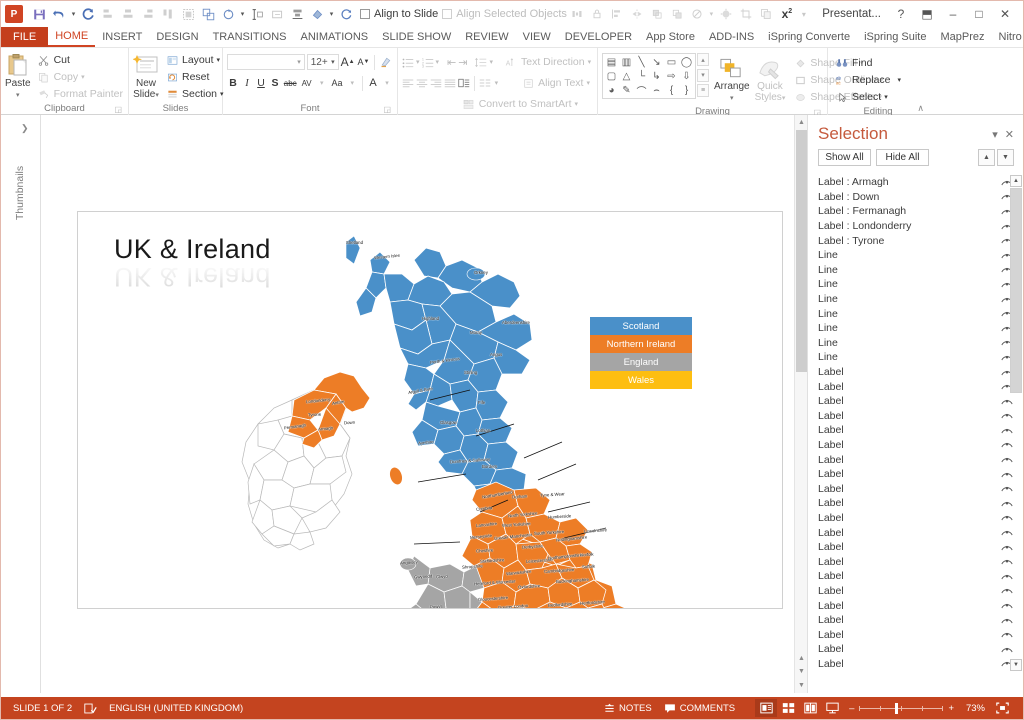 This screenshot has width=1024, height=720. What do you see at coordinates (481, 62) in the screenshot?
I see `line-spacing-button` at bounding box center [481, 62].